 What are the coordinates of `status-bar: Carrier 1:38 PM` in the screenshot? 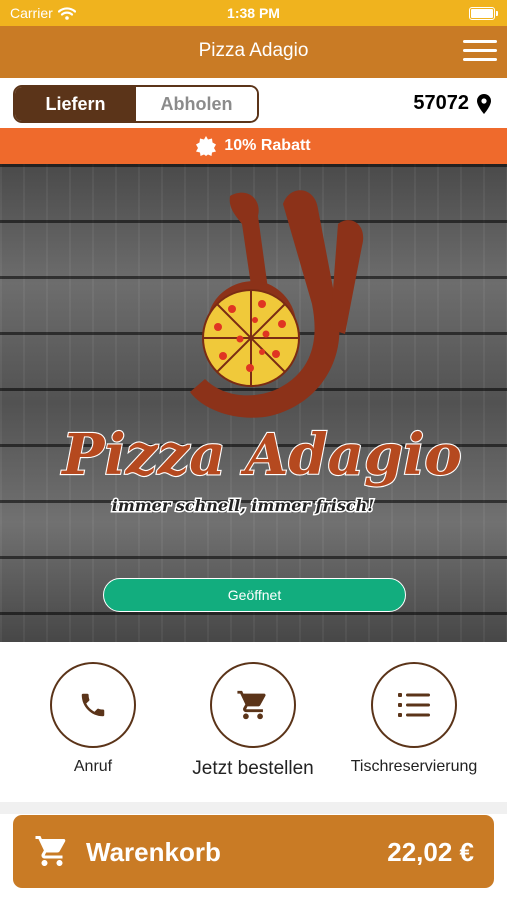 It's located at (253, 13).